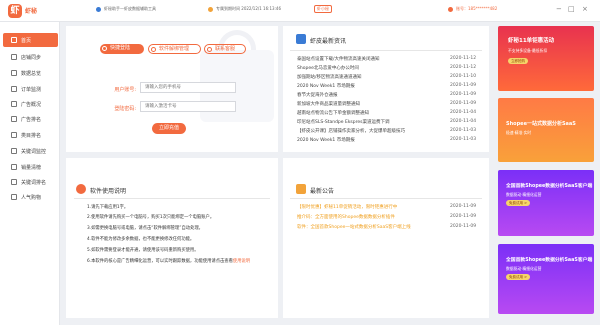 The height and width of the screenshot is (325, 600). Describe the element at coordinates (372, 95) in the screenshot. I see `list-item: 春节大促海外仓通报` at that location.